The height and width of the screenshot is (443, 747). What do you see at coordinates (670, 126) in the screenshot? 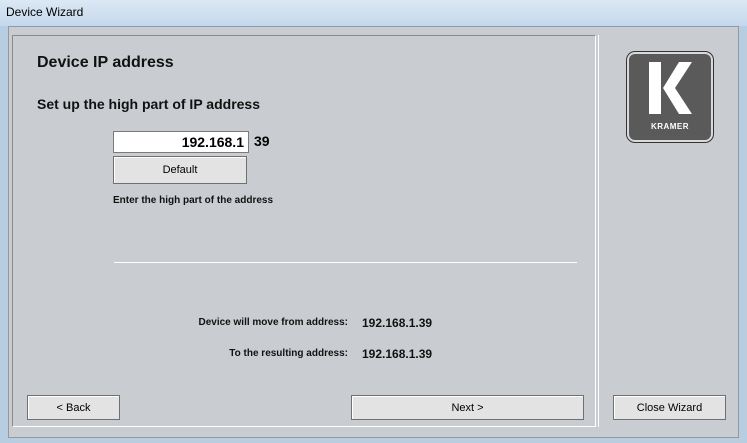
I see `logo-text: KRAMER` at bounding box center [670, 126].